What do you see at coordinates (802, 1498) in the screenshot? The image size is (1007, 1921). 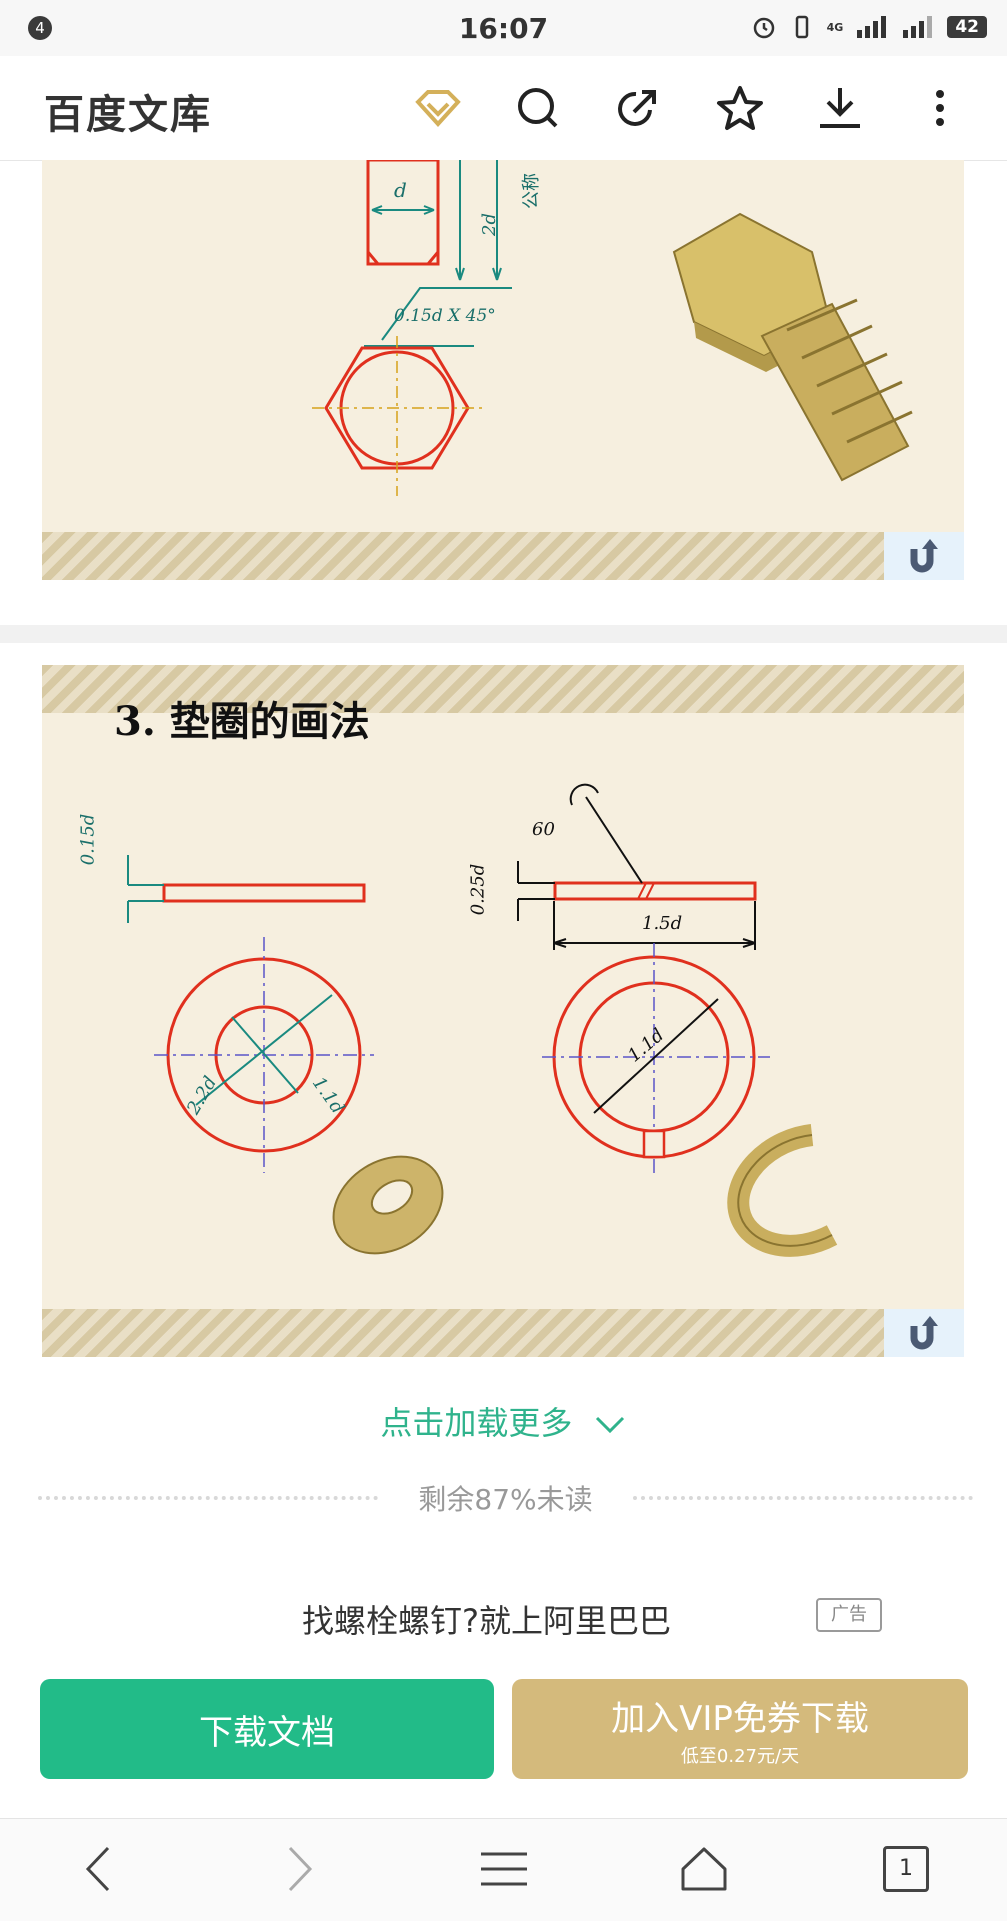 I see `divider-right` at bounding box center [802, 1498].